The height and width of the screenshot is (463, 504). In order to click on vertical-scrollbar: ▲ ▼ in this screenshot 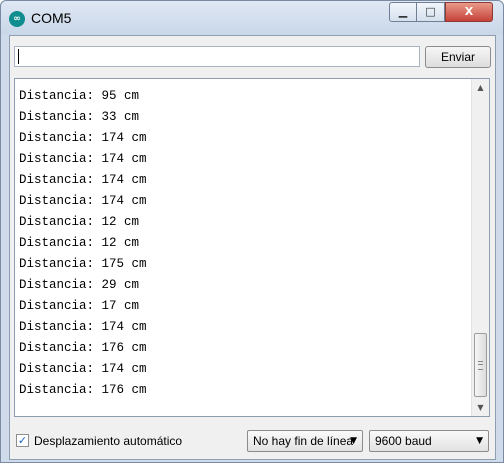, I will do `click(480, 247)`.